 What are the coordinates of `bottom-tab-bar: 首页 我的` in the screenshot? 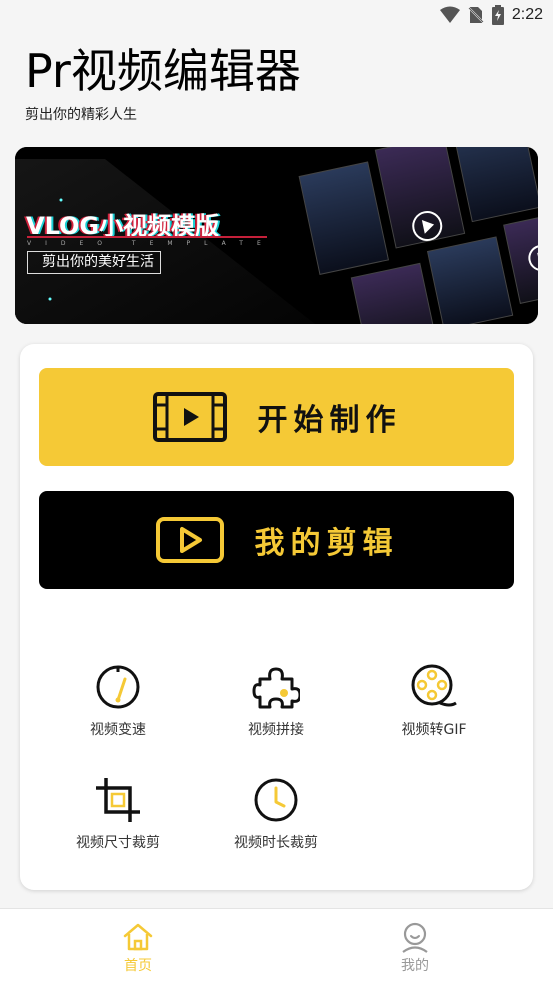 It's located at (276, 946).